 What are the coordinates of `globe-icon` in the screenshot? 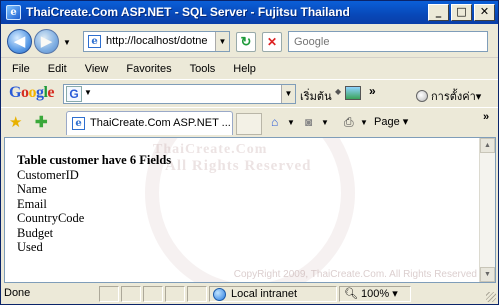 It's located at (219, 294).